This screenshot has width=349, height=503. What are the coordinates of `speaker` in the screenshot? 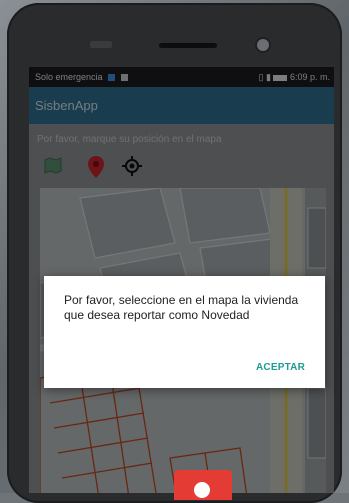 It's located at (188, 45).